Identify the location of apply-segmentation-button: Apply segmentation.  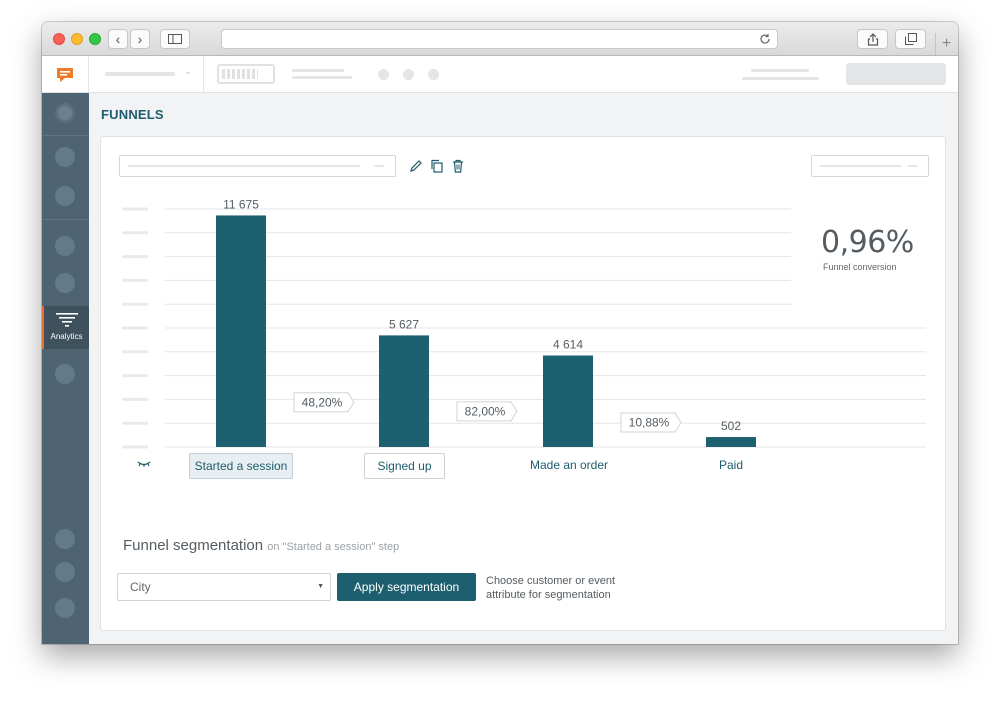
(406, 587).